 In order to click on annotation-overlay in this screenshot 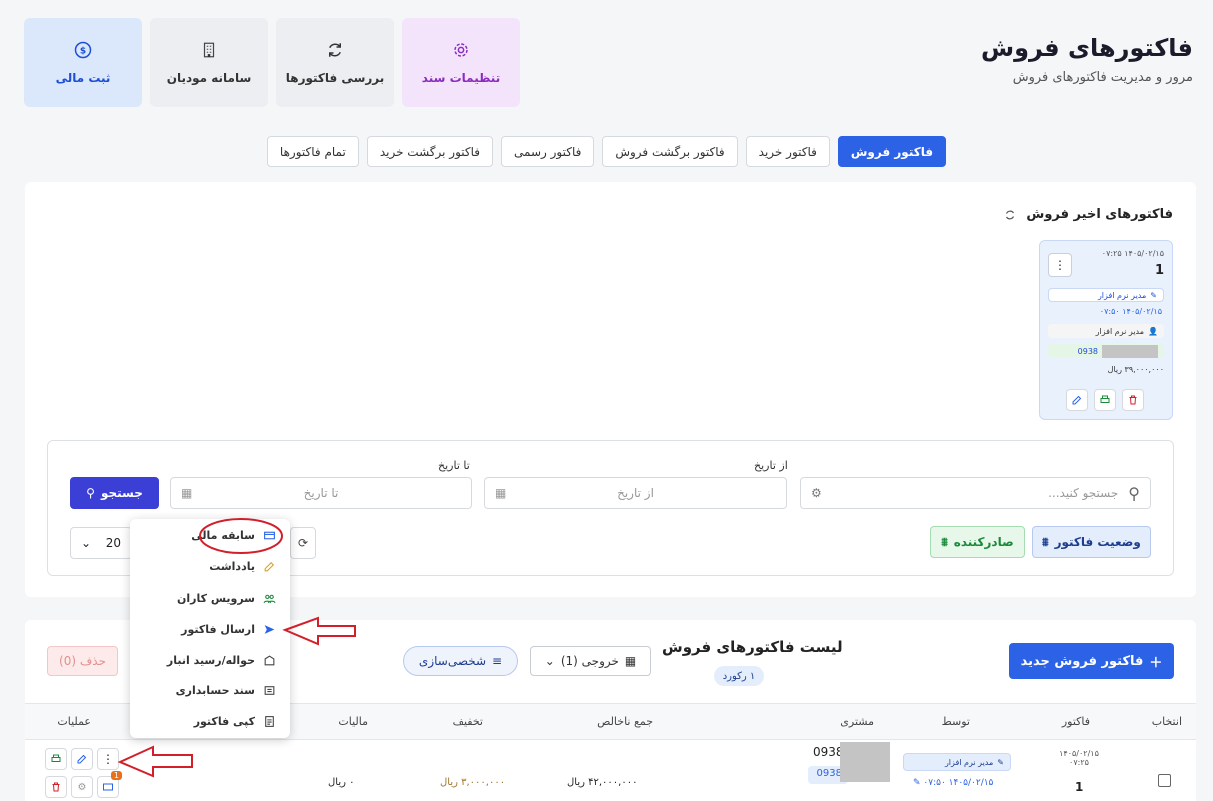, I will do `click(236, 648)`.